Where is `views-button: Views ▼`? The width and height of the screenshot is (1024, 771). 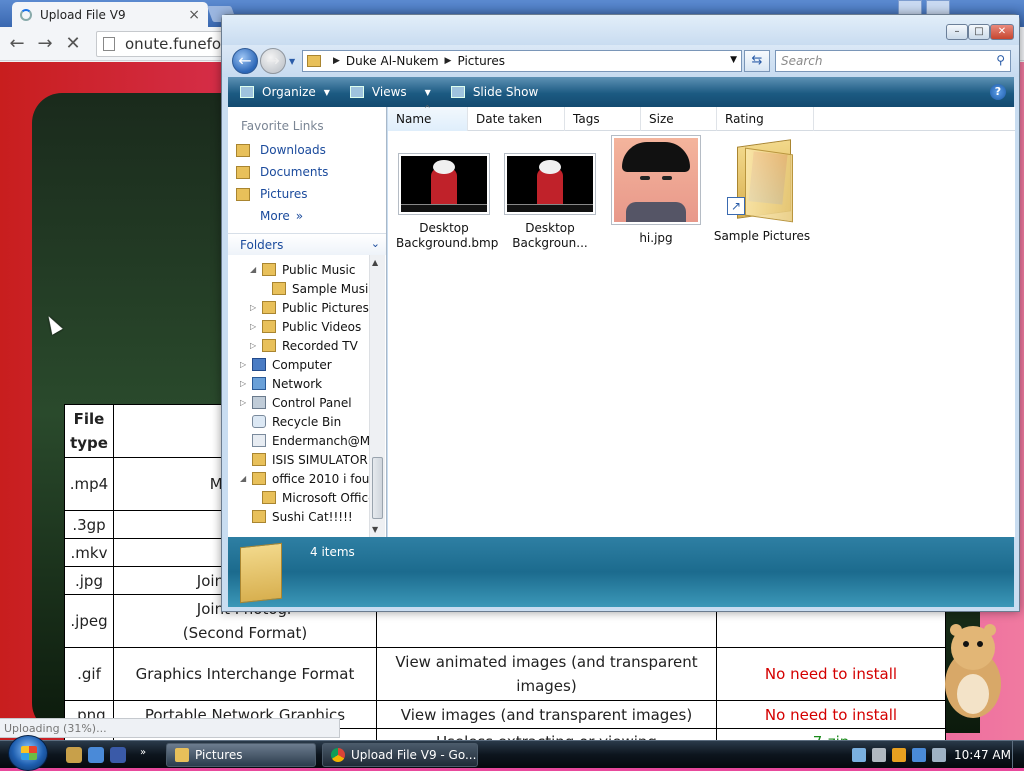 views-button: Views ▼ is located at coordinates (390, 92).